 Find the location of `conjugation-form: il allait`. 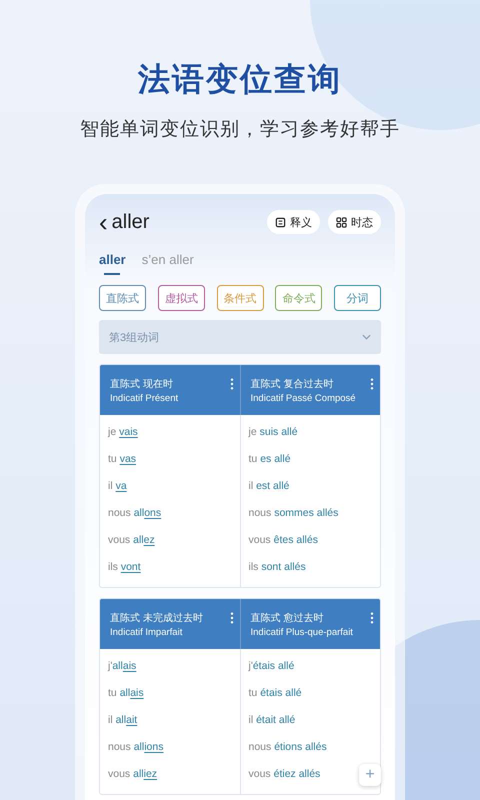

conjugation-form: il allait is located at coordinates (123, 720).